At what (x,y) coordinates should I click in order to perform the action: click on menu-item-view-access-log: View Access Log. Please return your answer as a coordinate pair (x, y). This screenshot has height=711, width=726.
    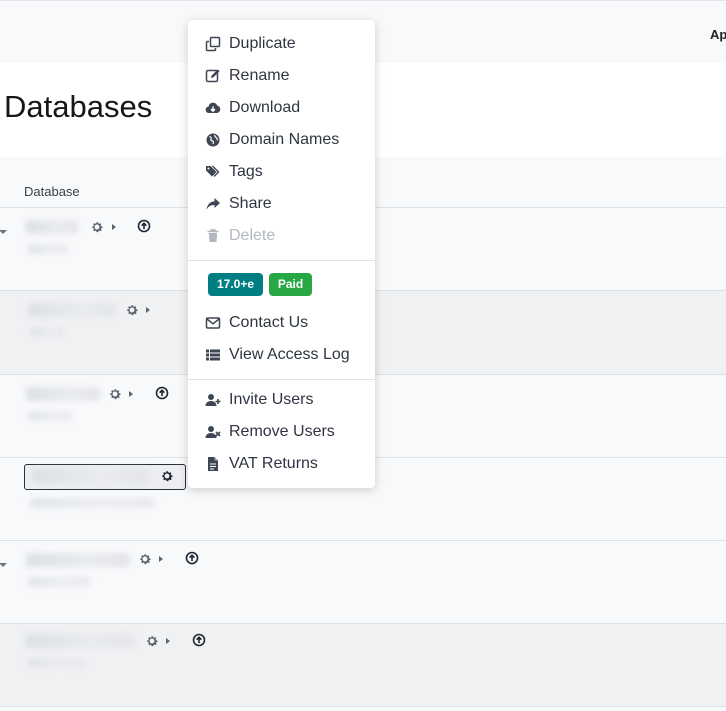
    Looking at the image, I should click on (281, 355).